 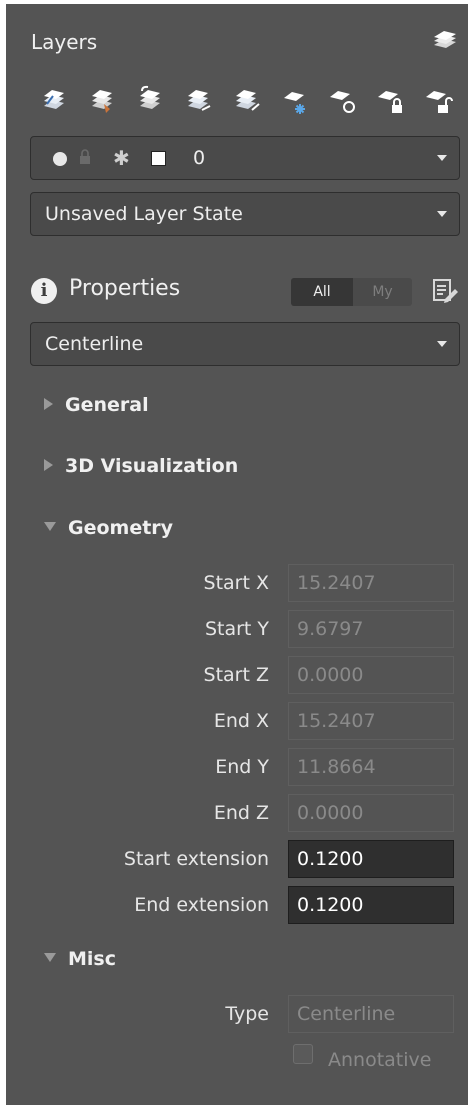 What do you see at coordinates (242, 767) in the screenshot?
I see `end-y-label: End Y` at bounding box center [242, 767].